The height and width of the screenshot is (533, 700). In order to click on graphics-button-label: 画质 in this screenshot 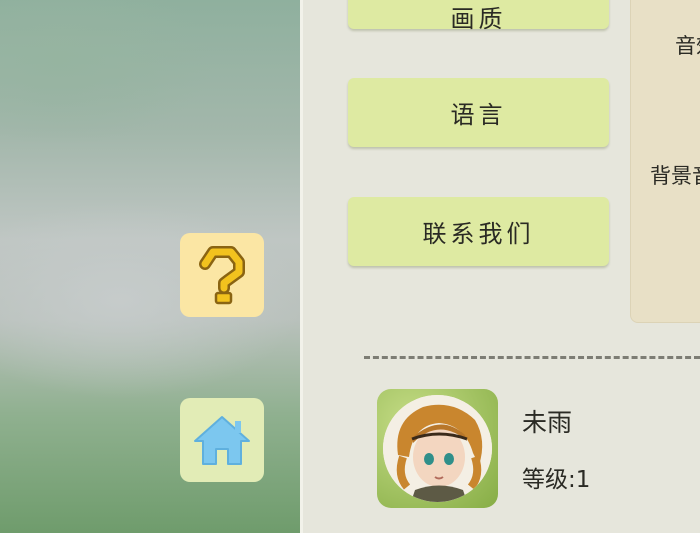, I will do `click(478, 19)`.